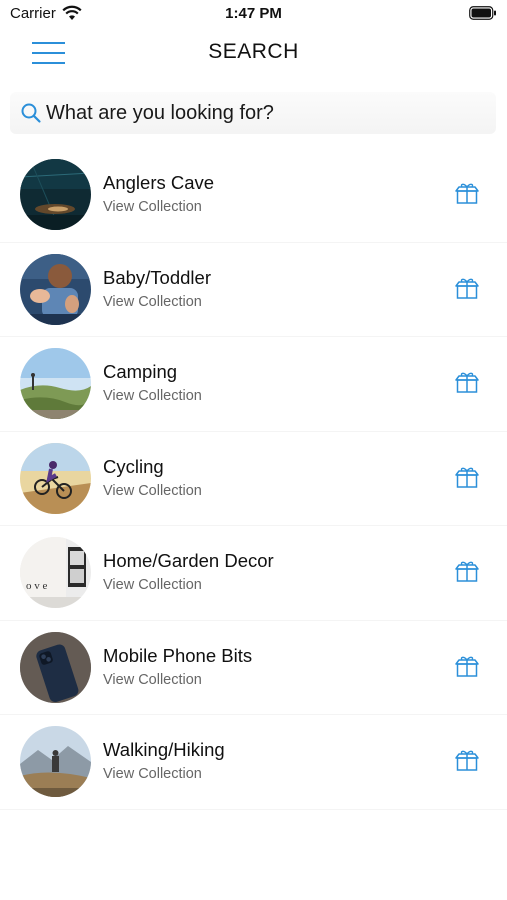 The height and width of the screenshot is (900, 507). I want to click on search-input, so click(266, 113).